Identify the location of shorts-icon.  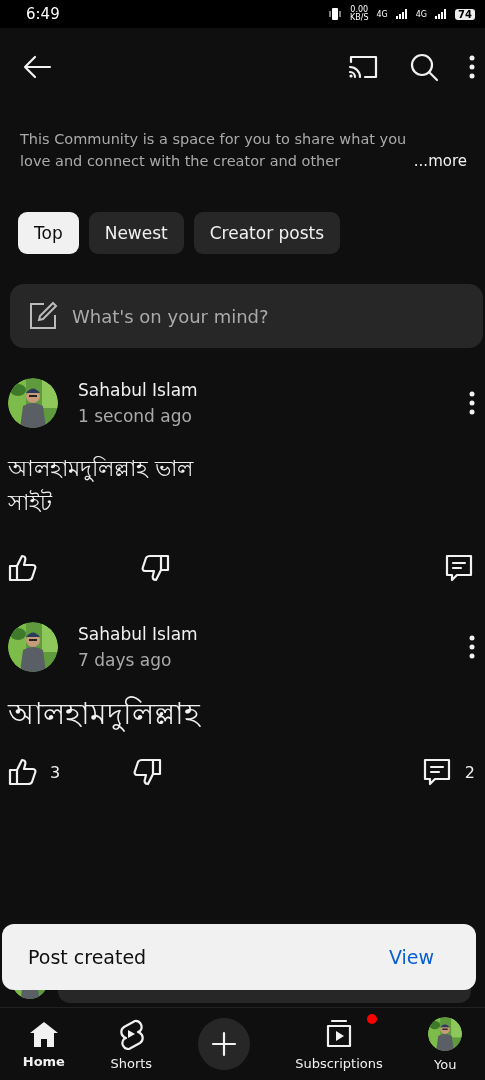
(131, 1033).